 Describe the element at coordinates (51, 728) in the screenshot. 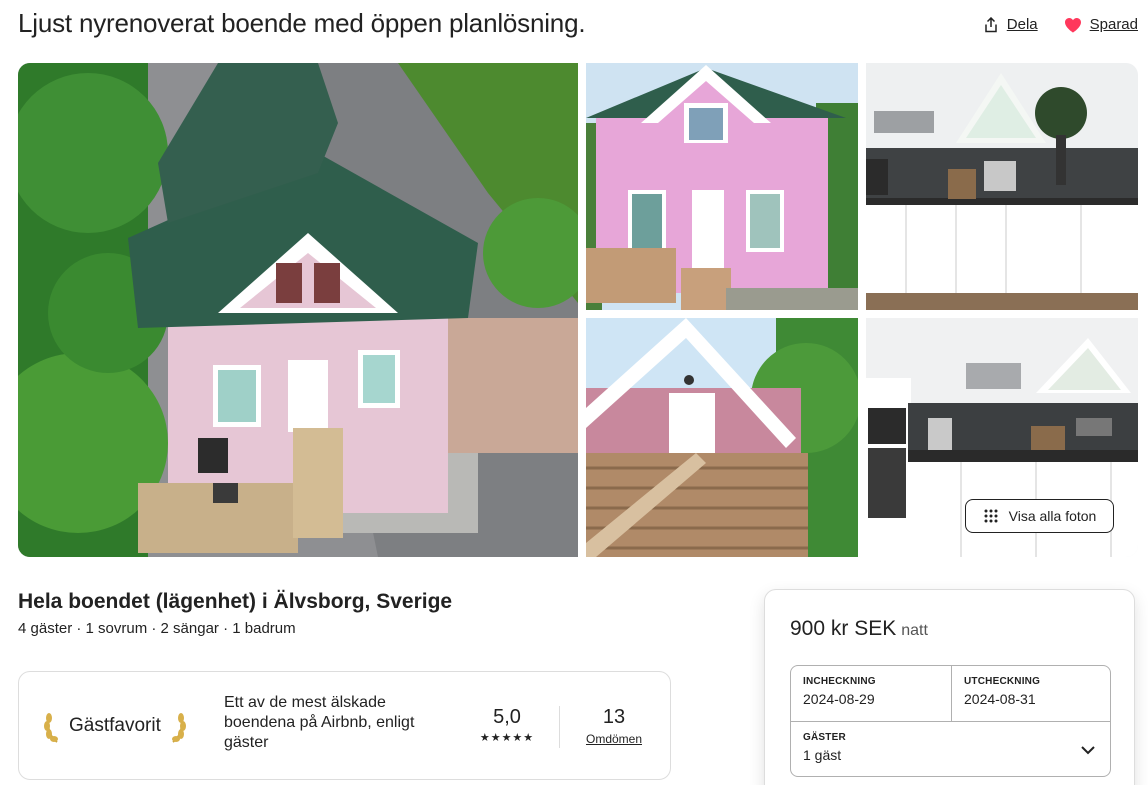

I see `laurel-left-icon` at that location.